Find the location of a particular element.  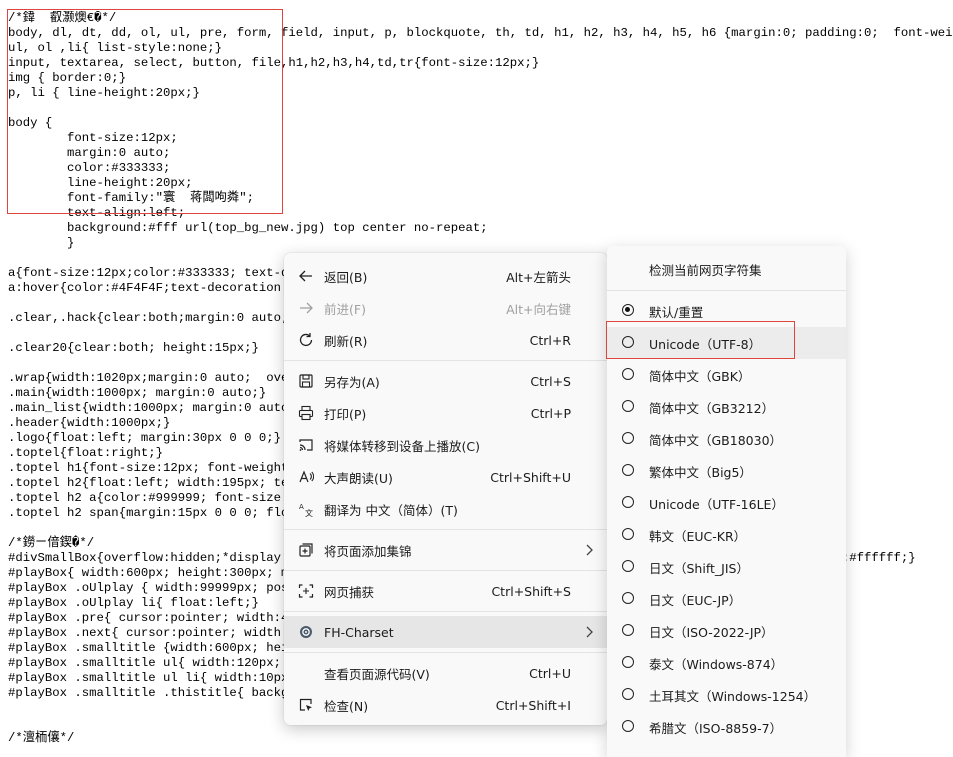

menu-item-back: 返回(B) Alt+左箭头 is located at coordinates (445, 276).